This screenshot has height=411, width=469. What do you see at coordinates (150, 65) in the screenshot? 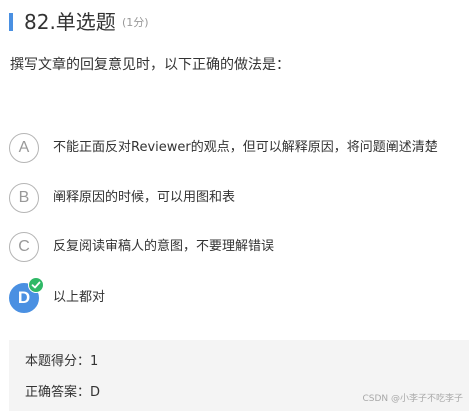
I see `question-stem: 撰写文章的回复意见时，以下正确的做法是：` at bounding box center [150, 65].